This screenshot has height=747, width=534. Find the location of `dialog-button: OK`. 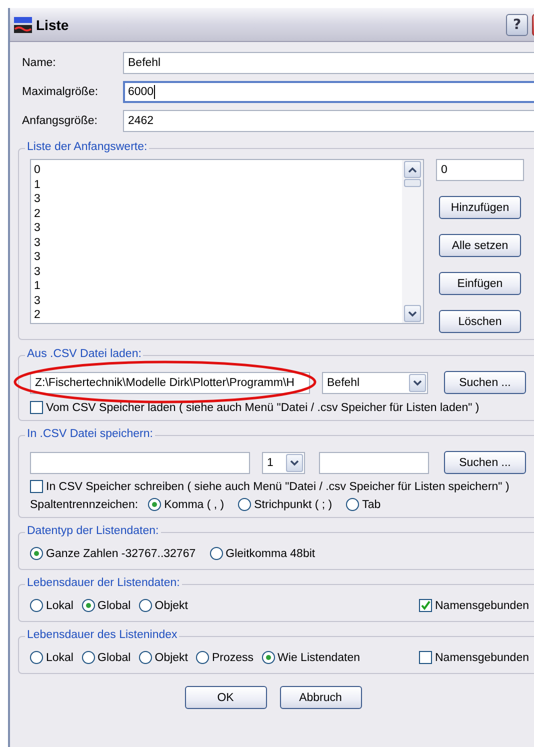

dialog-button: OK is located at coordinates (225, 697).